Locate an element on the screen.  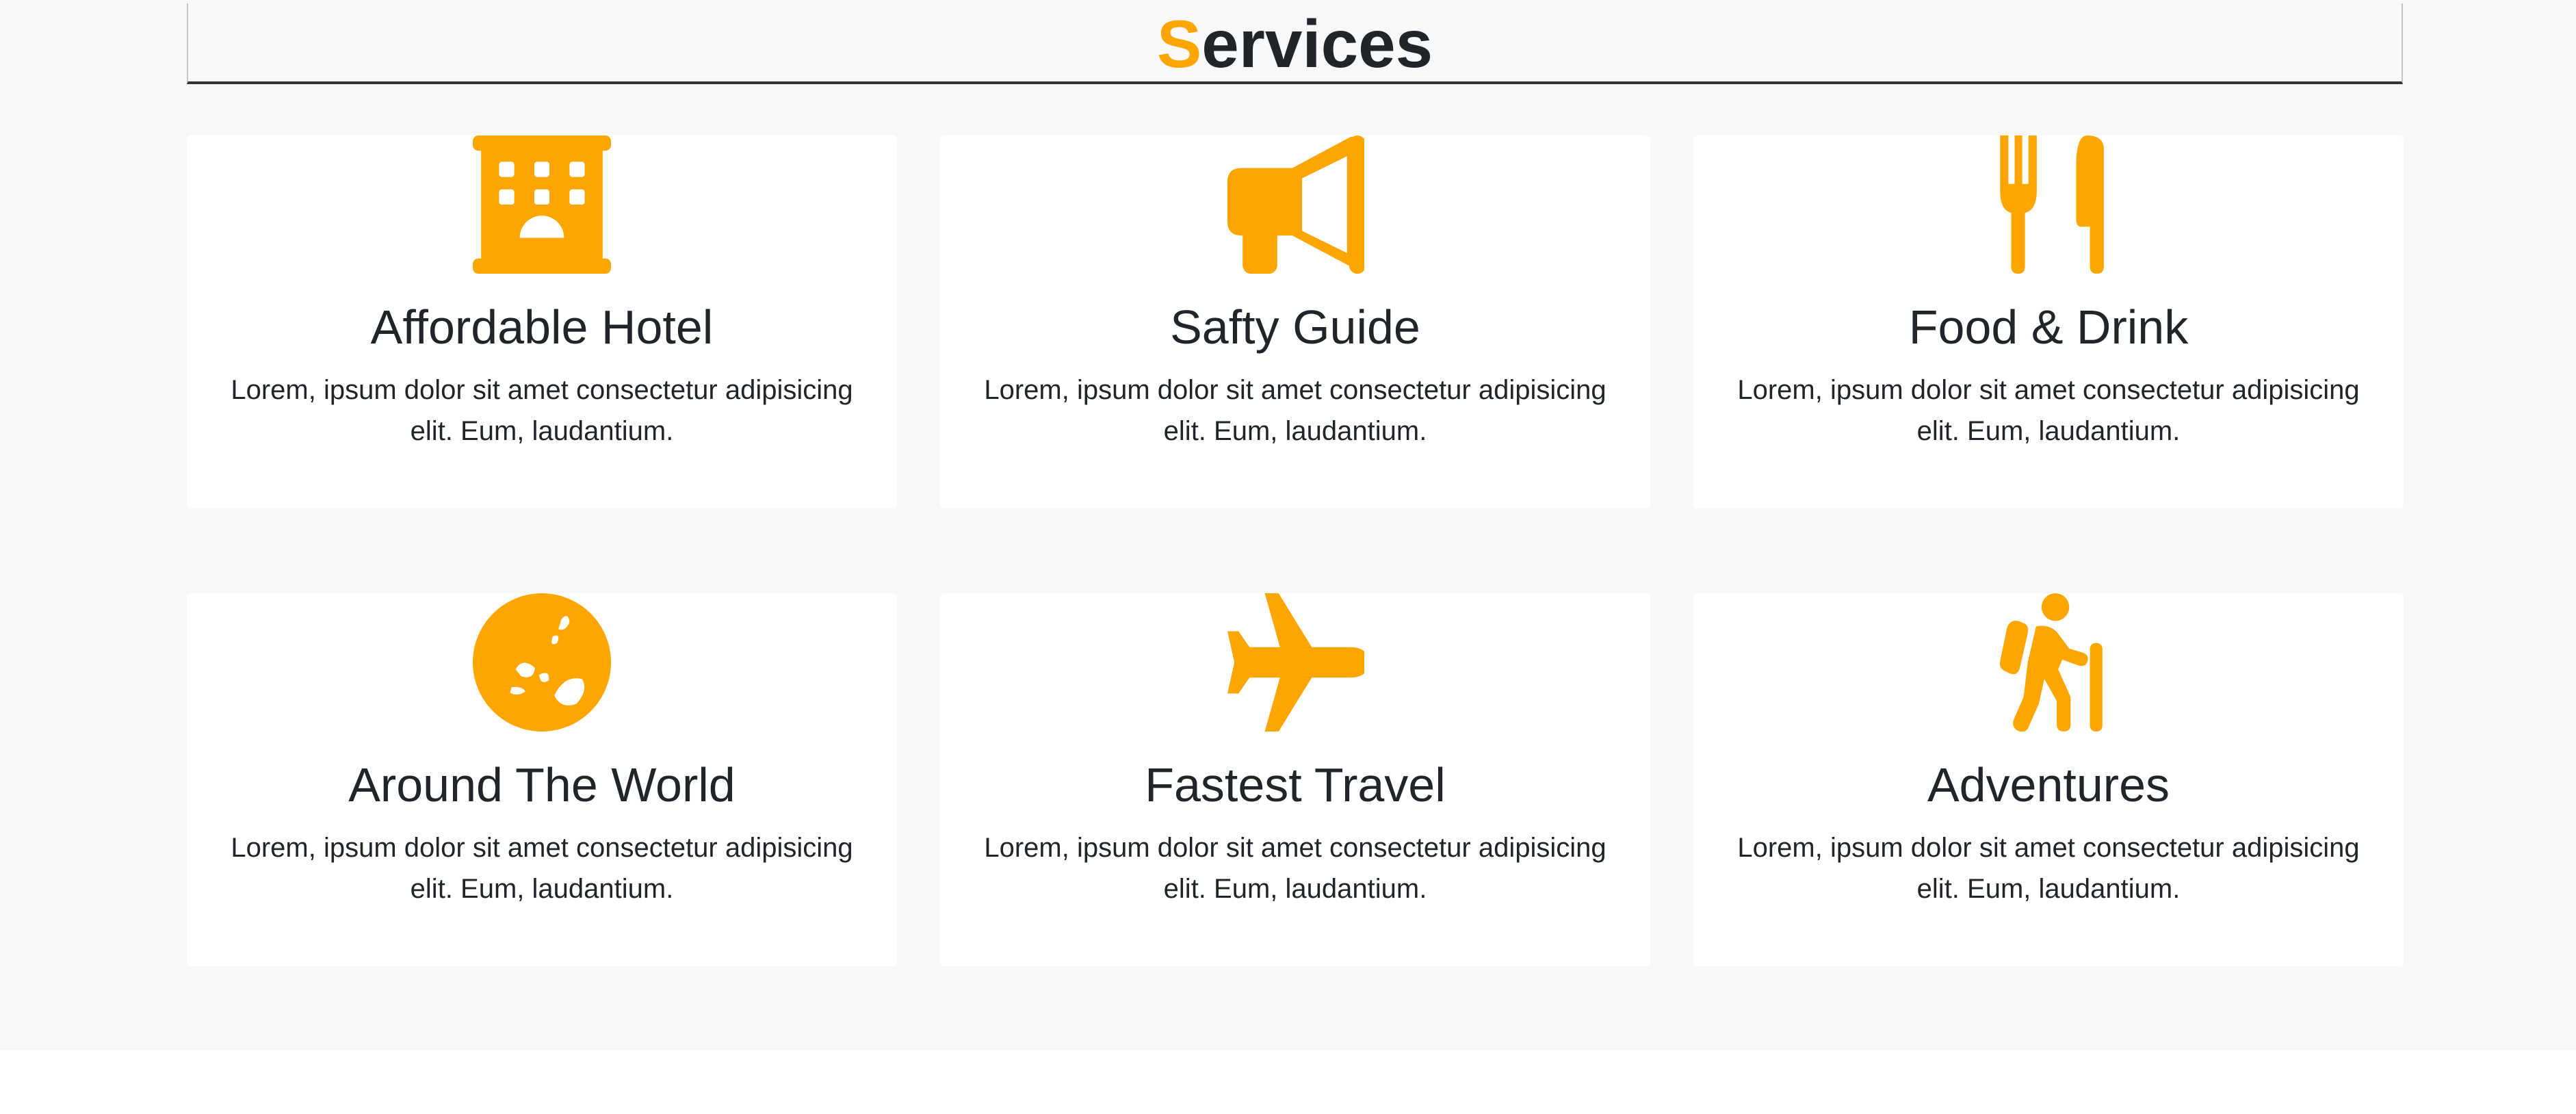
card-title: Food & Drink is located at coordinates (2048, 327).